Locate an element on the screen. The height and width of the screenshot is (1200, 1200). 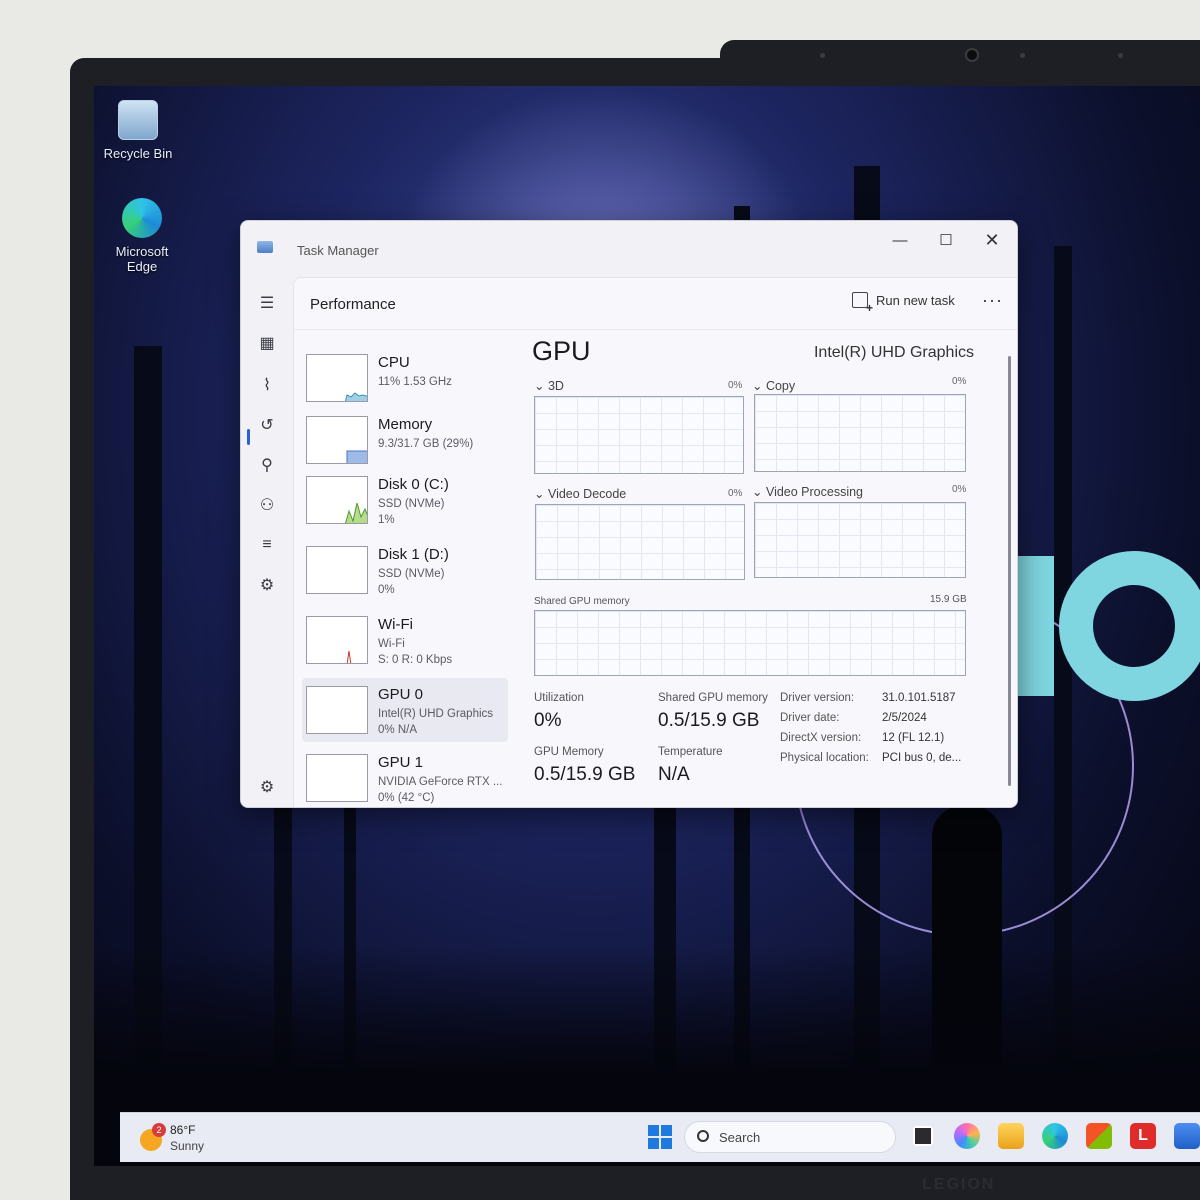
startup-apps-icon: ⚲ is located at coordinates (267, 465).